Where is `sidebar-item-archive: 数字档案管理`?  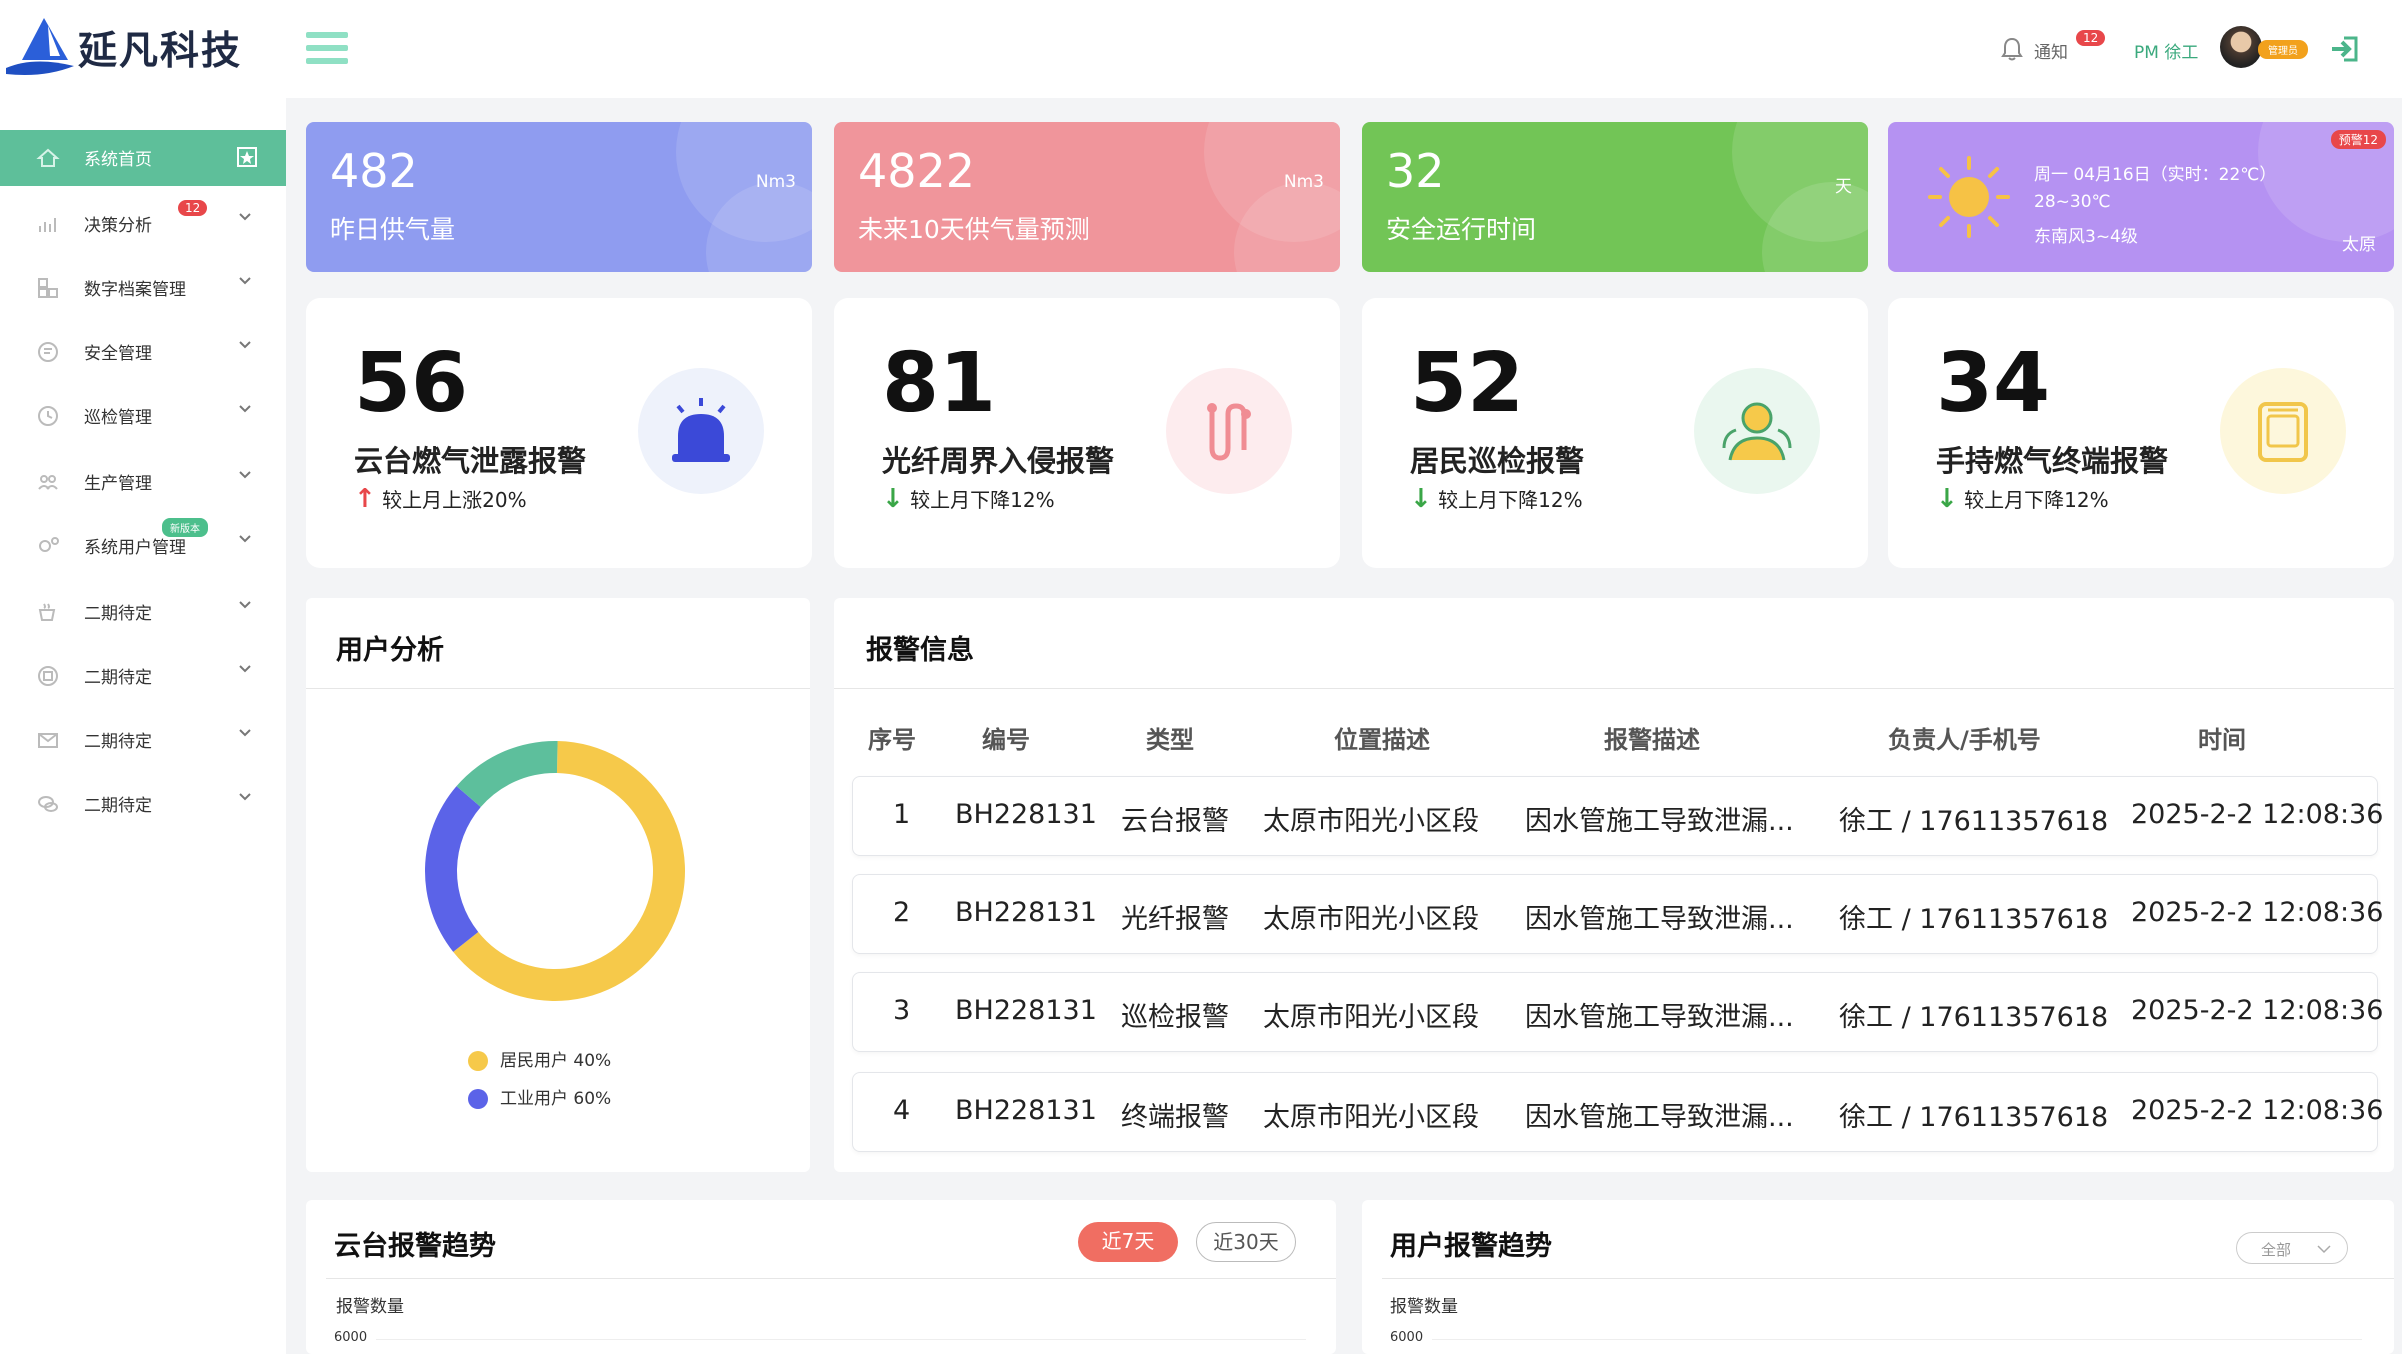 sidebar-item-archive: 数字档案管理 is located at coordinates (143, 288).